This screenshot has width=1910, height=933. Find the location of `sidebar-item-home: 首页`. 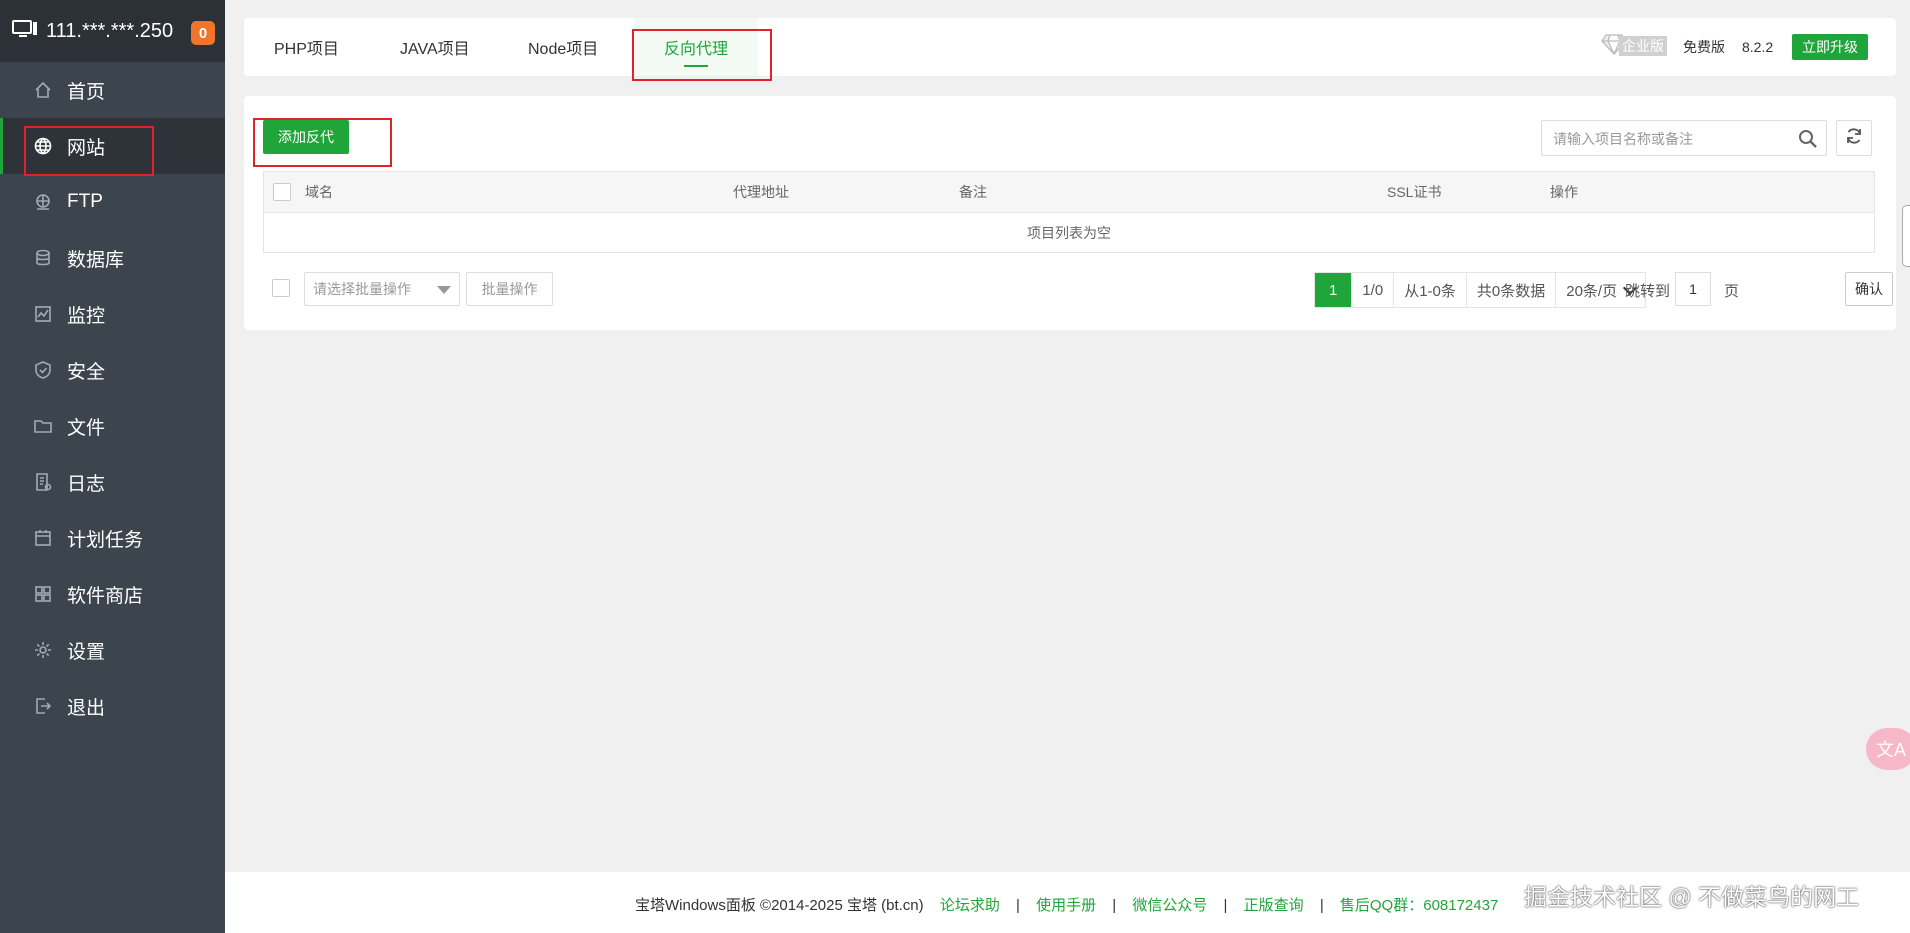

sidebar-item-home: 首页 is located at coordinates (112, 90).